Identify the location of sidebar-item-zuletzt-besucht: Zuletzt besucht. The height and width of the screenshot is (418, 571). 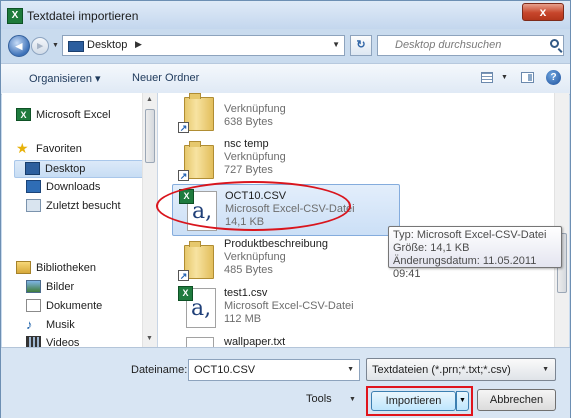
(83, 207).